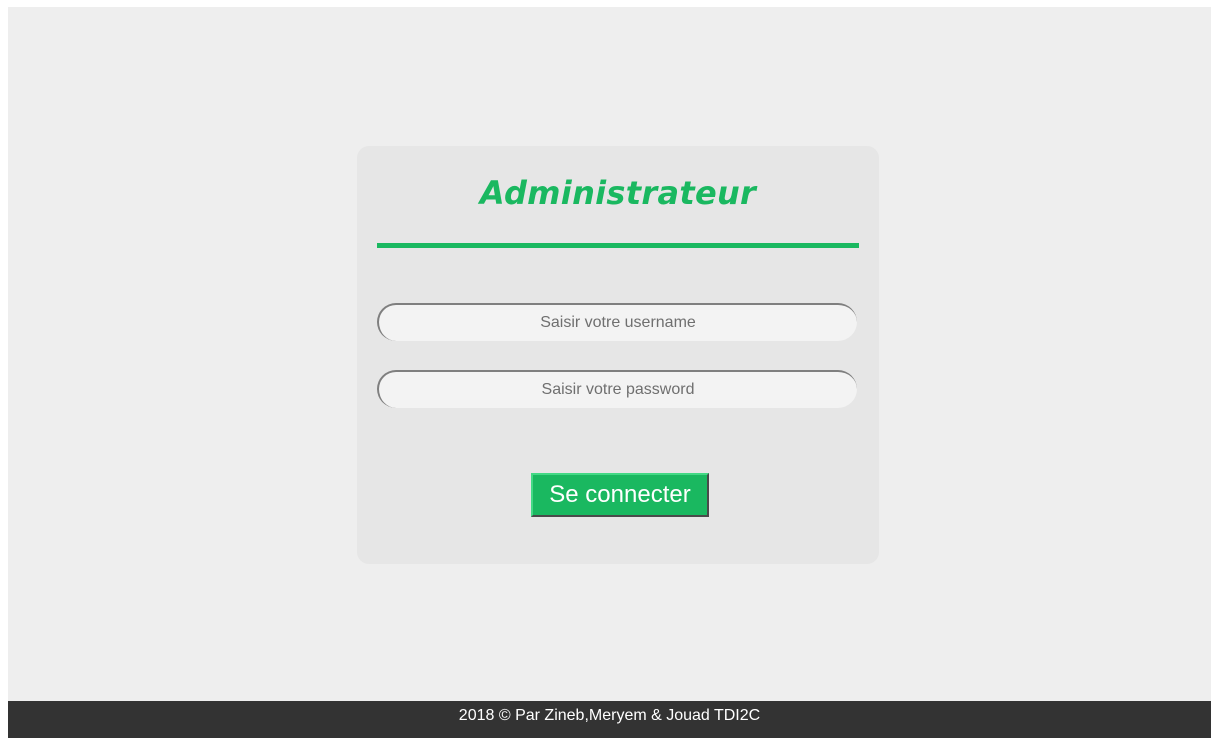  Describe the element at coordinates (617, 389) in the screenshot. I see `password-input` at that location.